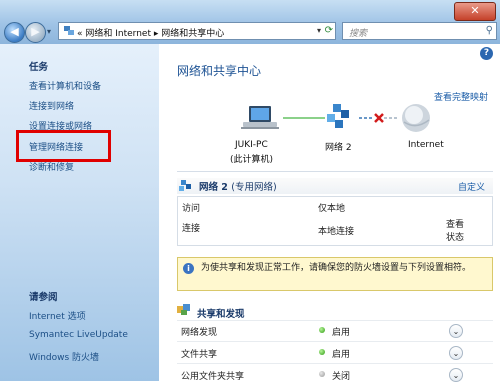 Image resolution: width=500 pixels, height=382 pixels. I want to click on file-sharing-label: 文件共享, so click(199, 355).